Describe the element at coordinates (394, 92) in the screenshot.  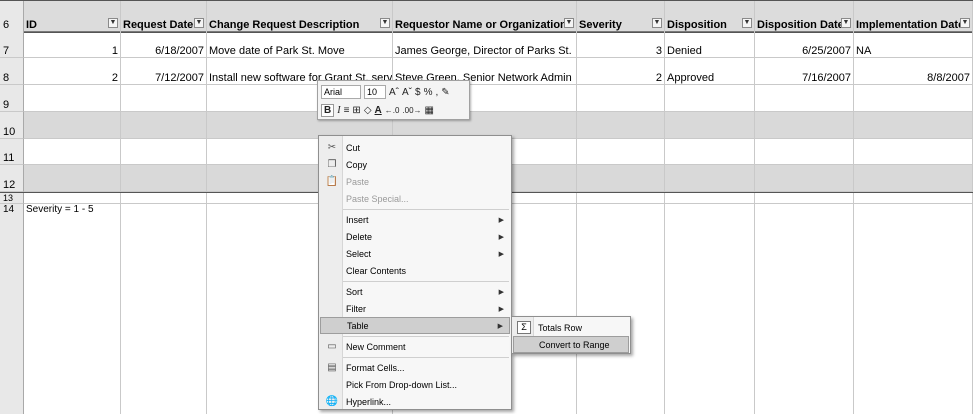
I see `grow-font-icon: Aˆ` at that location.